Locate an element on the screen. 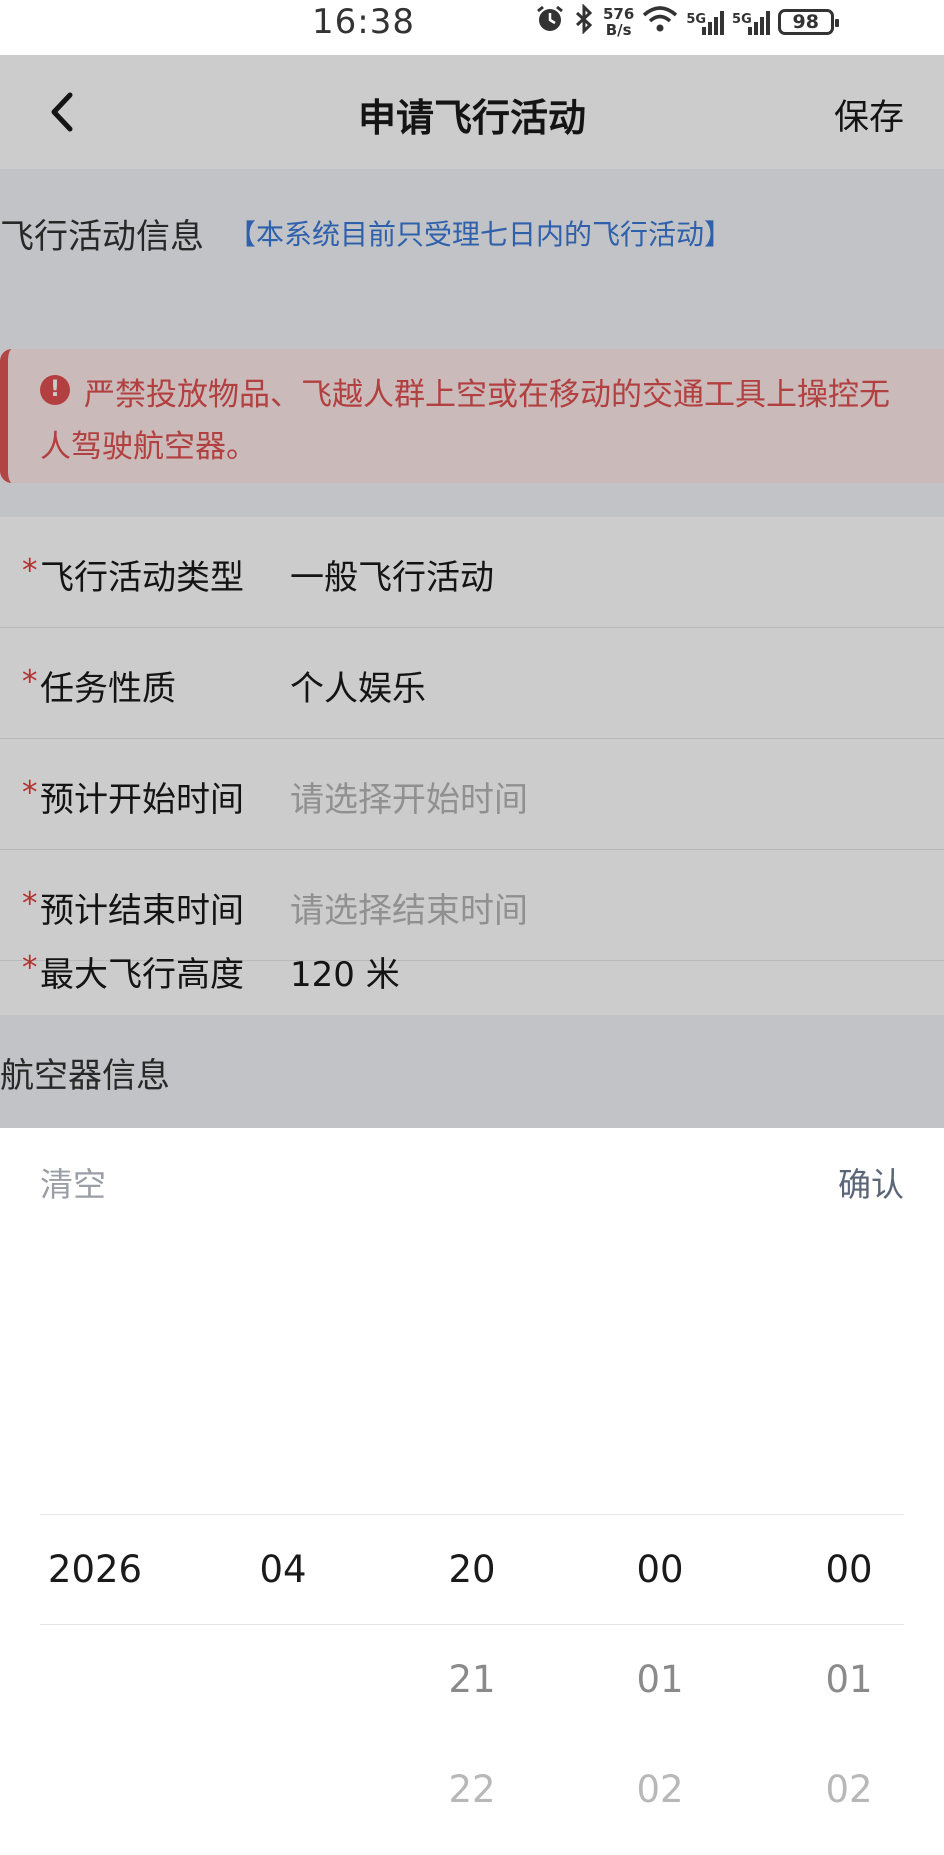  net-speed: 576 B/s is located at coordinates (619, 22).